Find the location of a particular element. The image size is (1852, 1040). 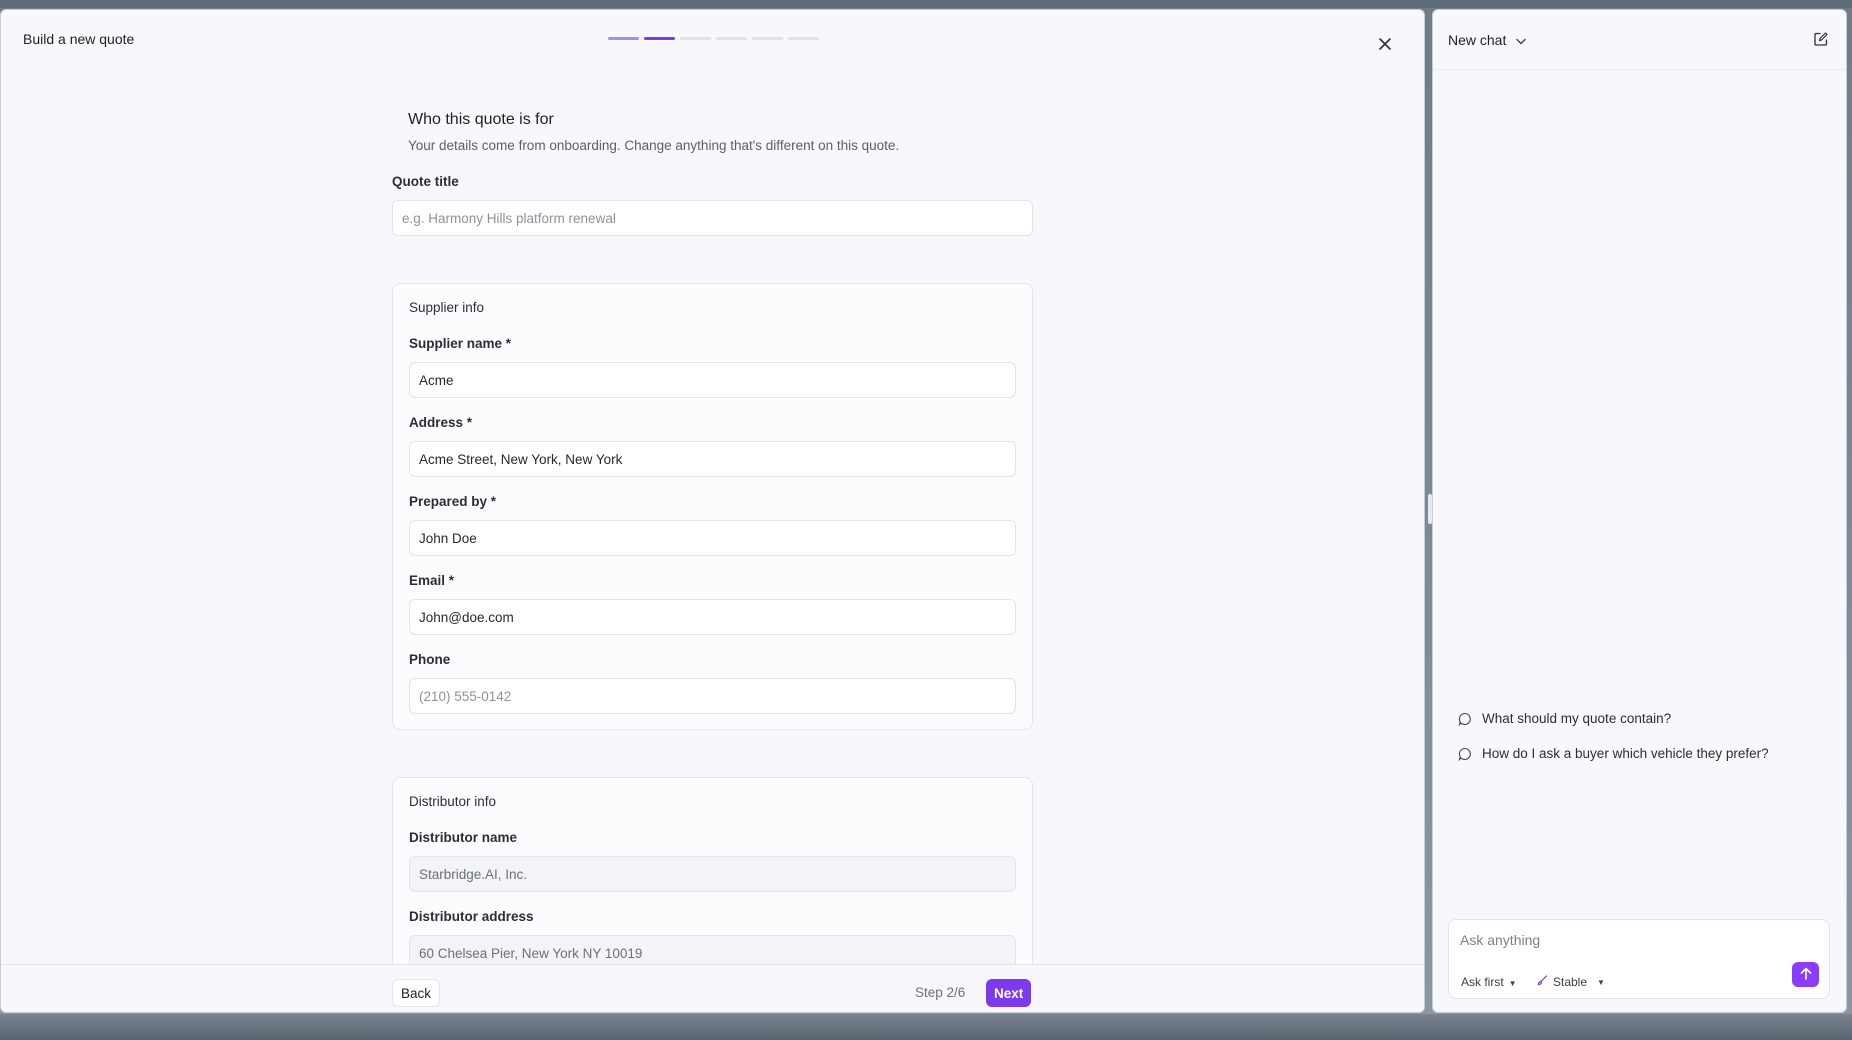

distributor-address-input is located at coordinates (712, 949).